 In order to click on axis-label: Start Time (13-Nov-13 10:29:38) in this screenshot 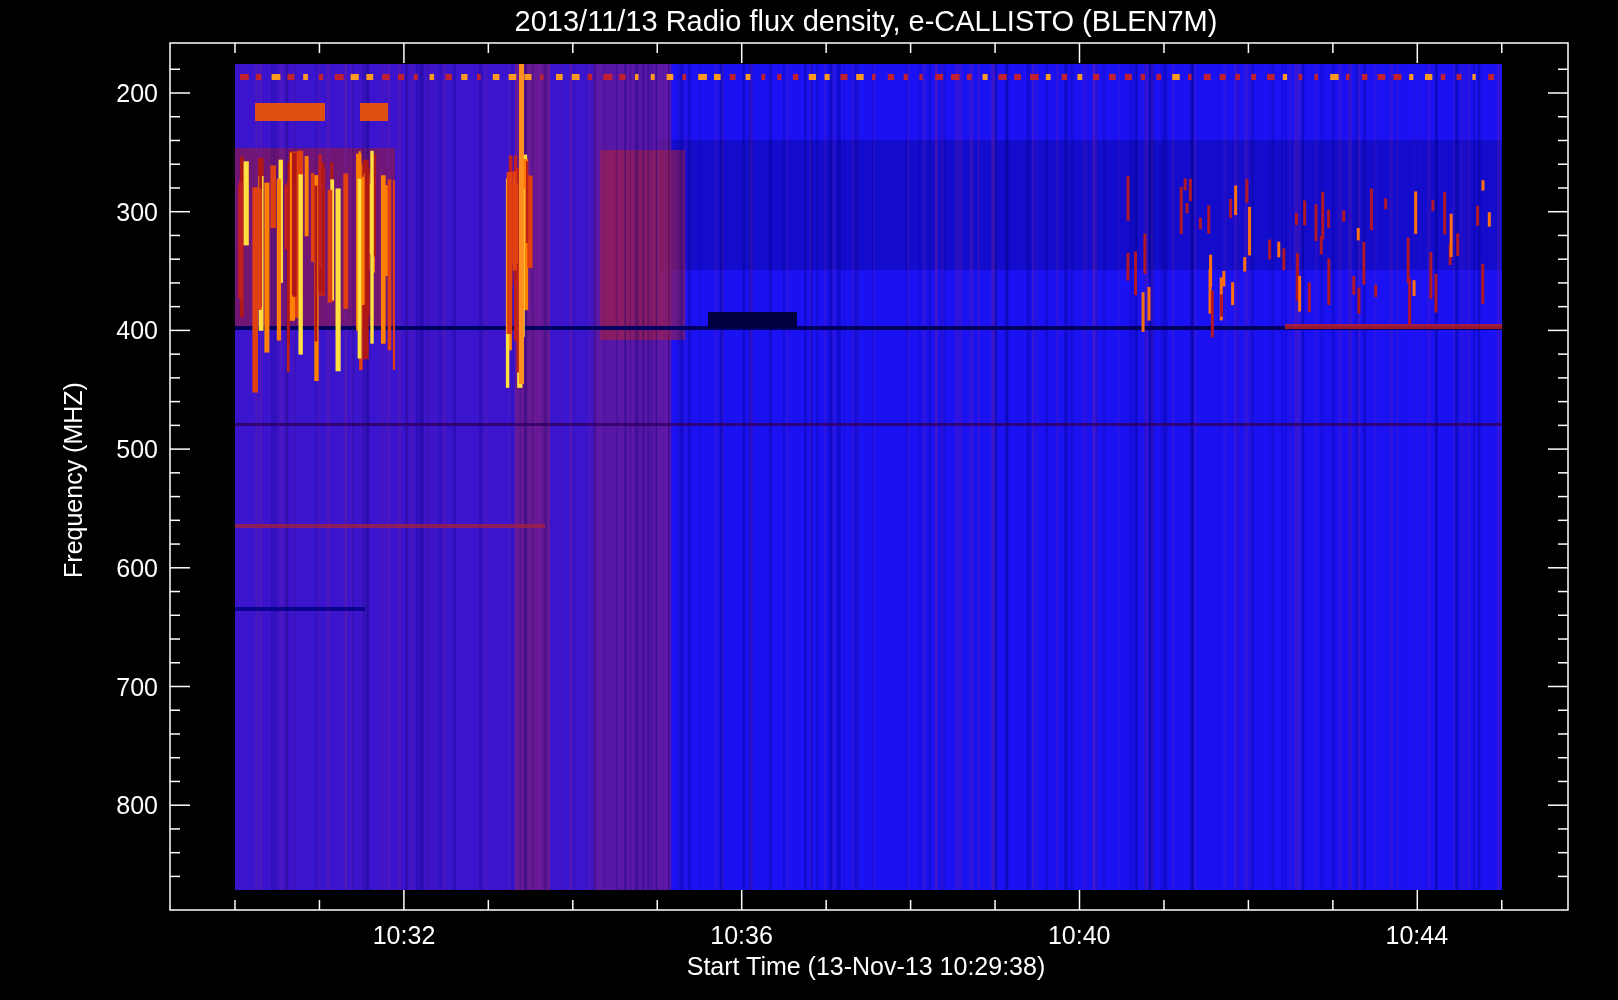, I will do `click(866, 966)`.